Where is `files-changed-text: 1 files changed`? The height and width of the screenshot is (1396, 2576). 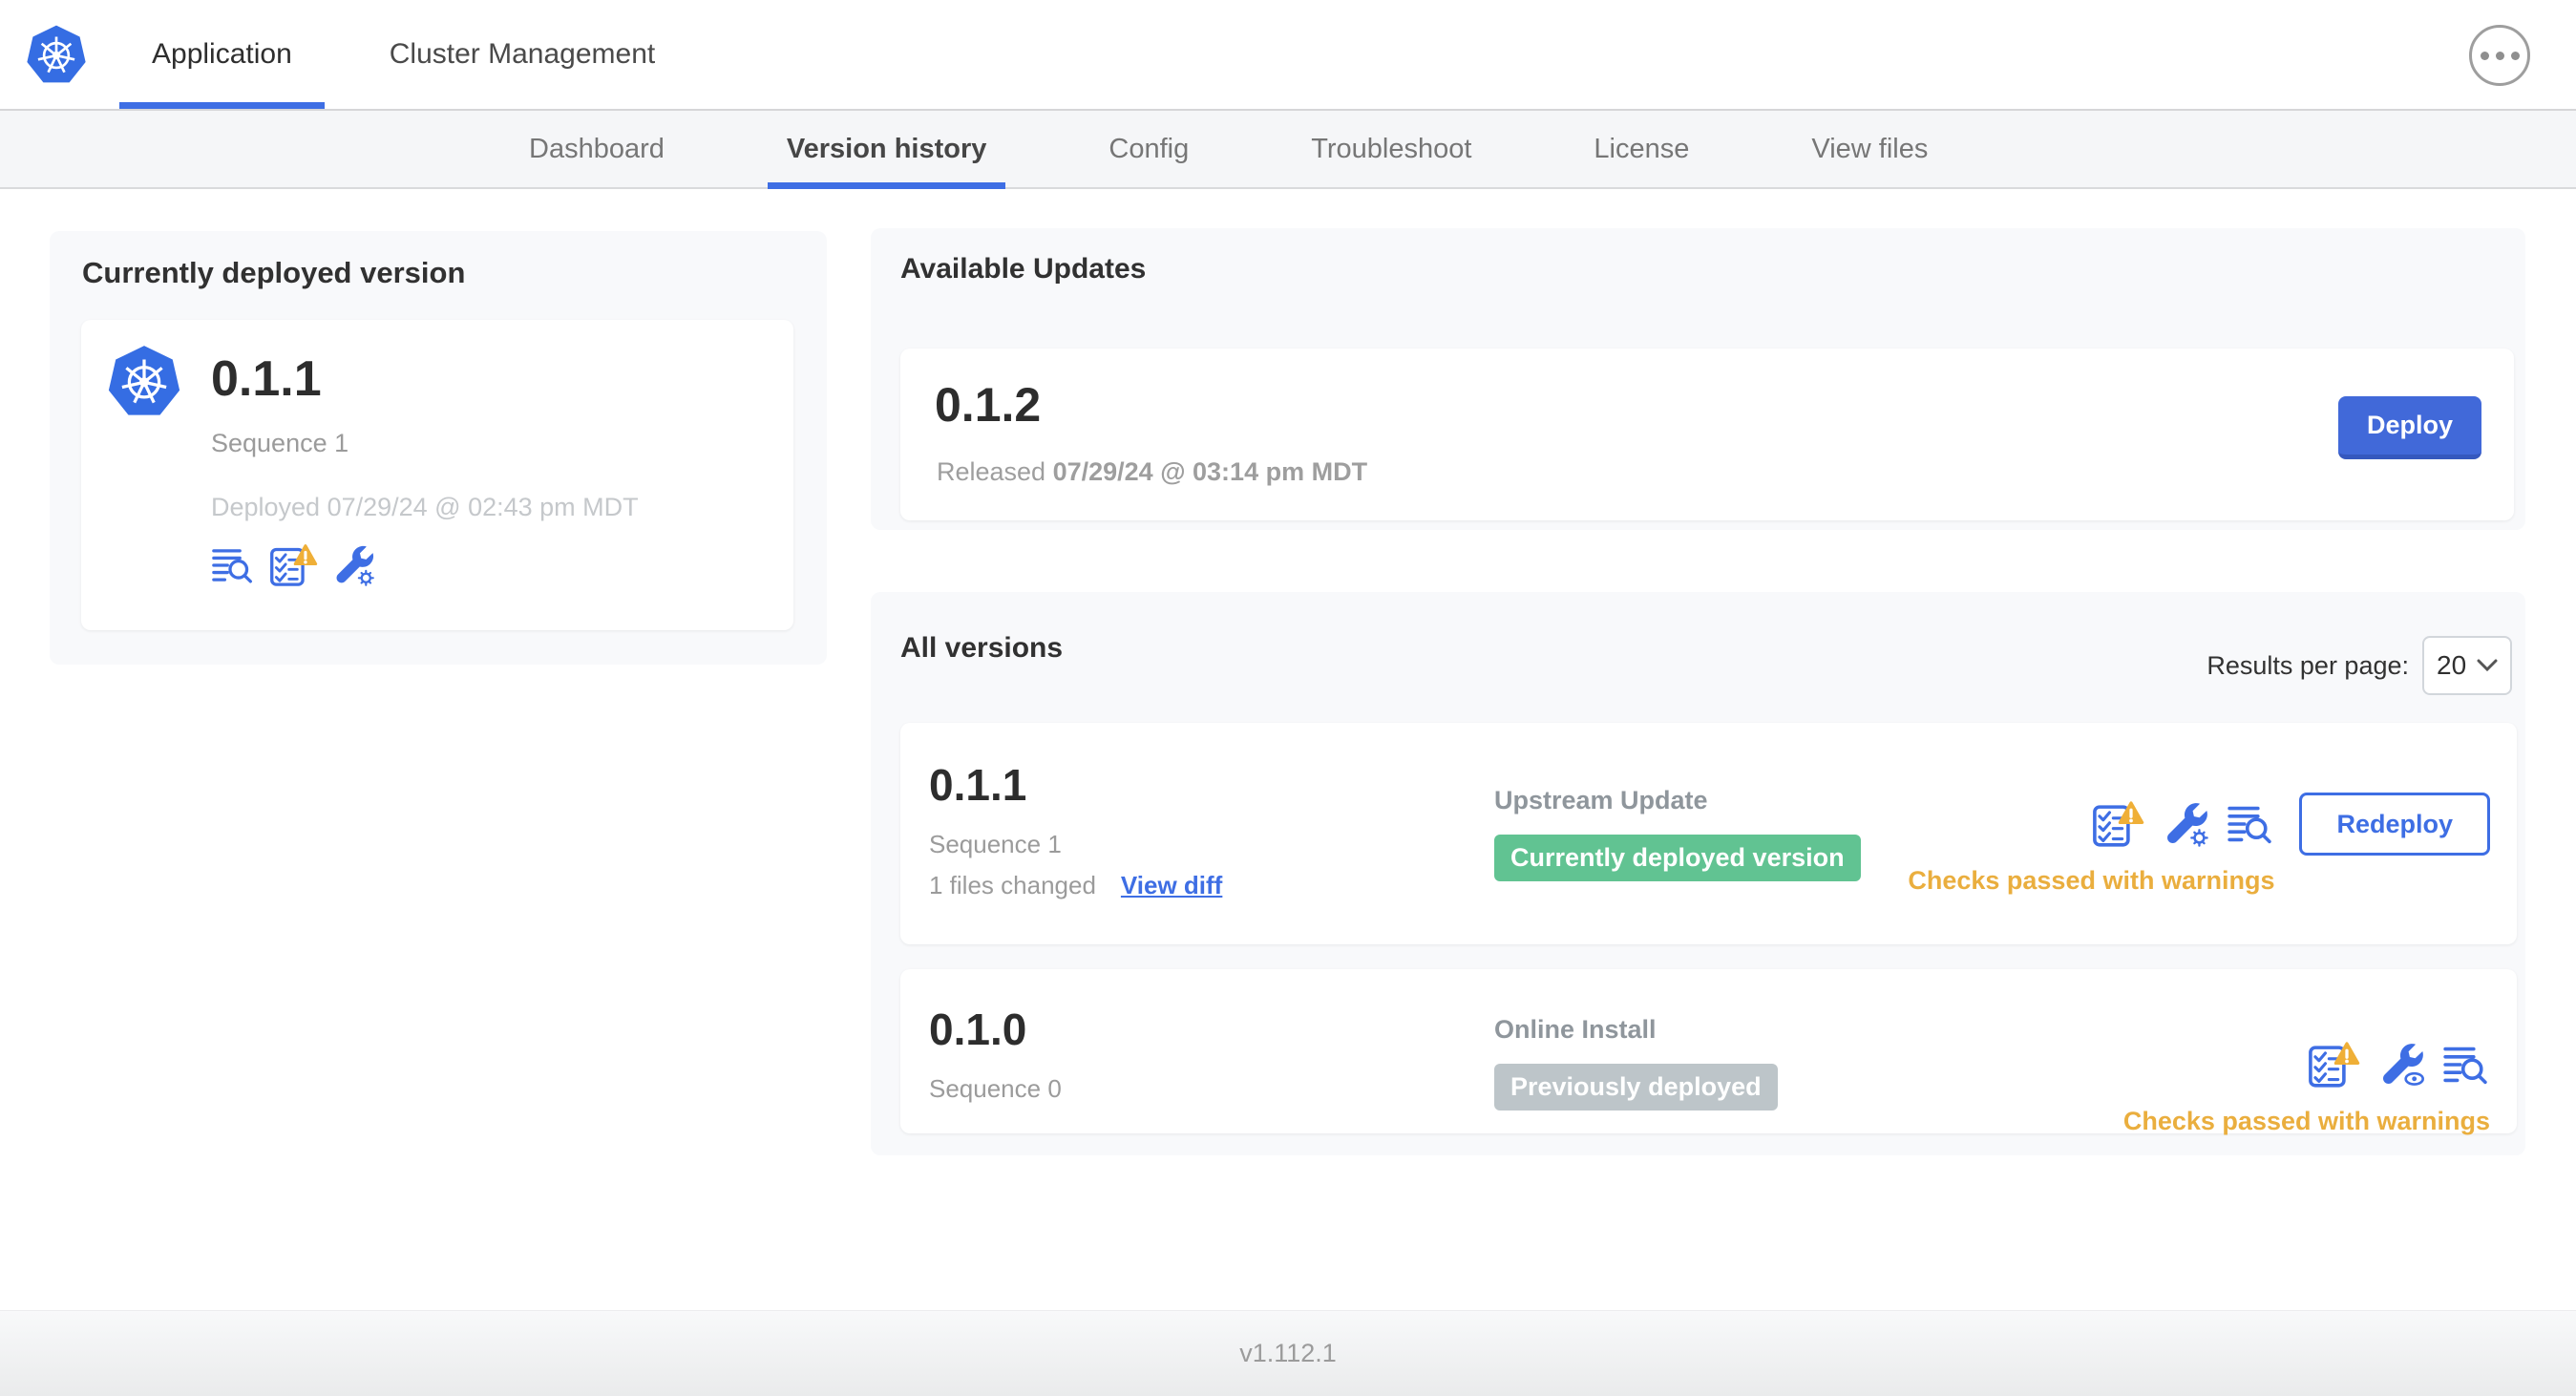 files-changed-text: 1 files changed is located at coordinates (1012, 885).